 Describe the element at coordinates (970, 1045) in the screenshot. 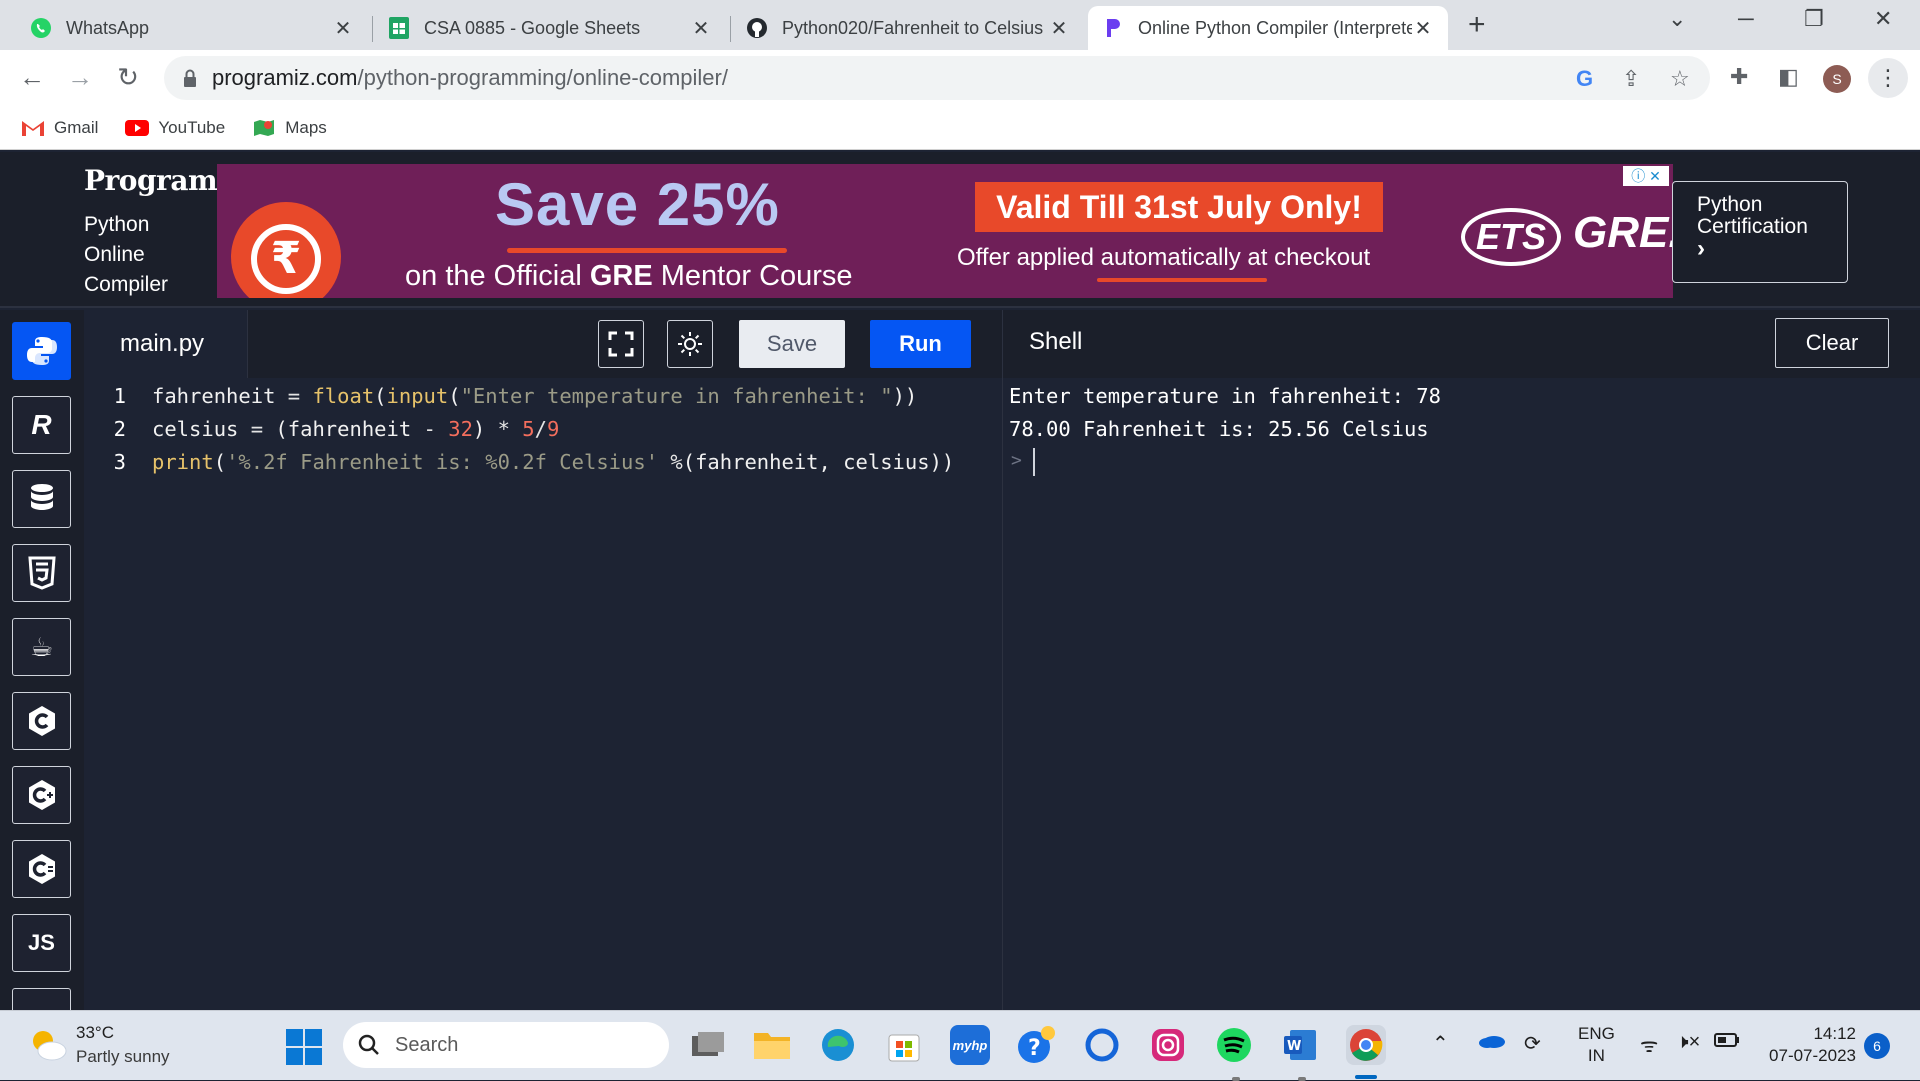

I see `myhp-icon: myhp` at that location.